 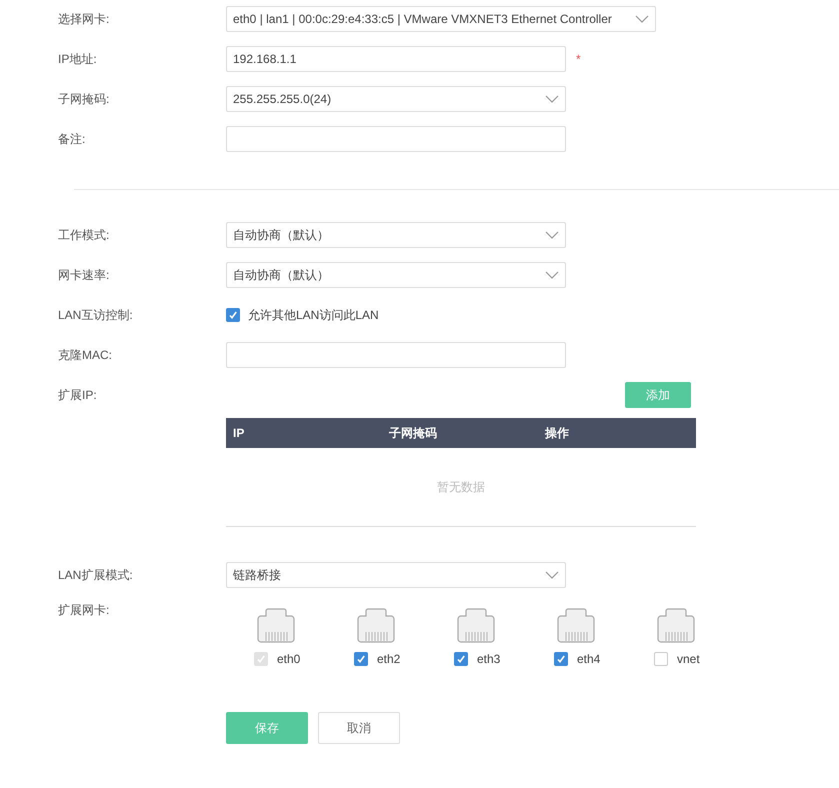 I want to click on checkbox-label: eth0, so click(x=288, y=659).